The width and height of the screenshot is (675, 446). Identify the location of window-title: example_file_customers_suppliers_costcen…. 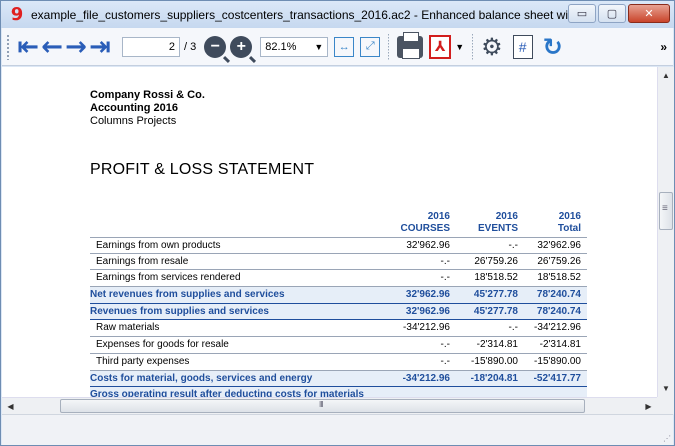
(301, 14).